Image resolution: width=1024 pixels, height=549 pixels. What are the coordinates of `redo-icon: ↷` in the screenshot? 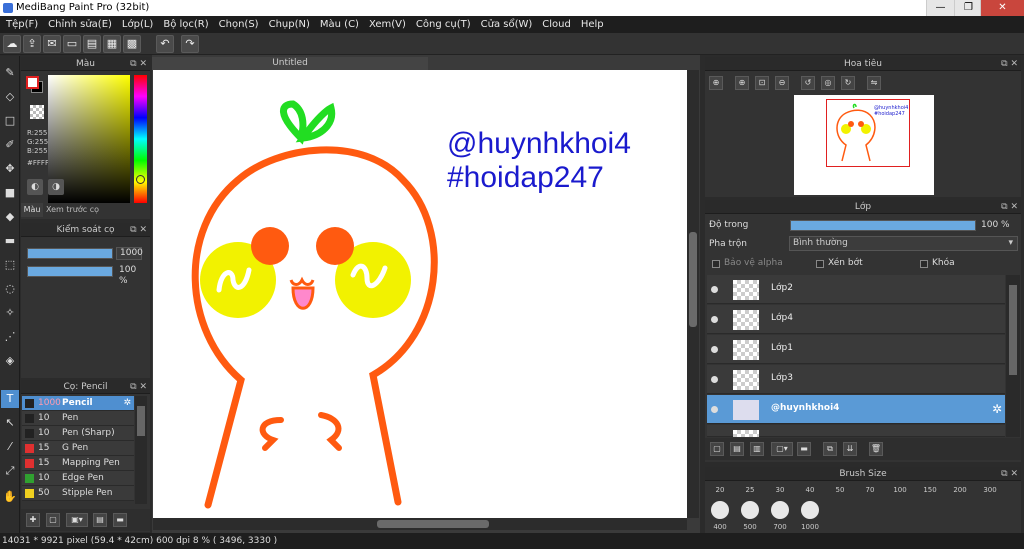 It's located at (190, 44).